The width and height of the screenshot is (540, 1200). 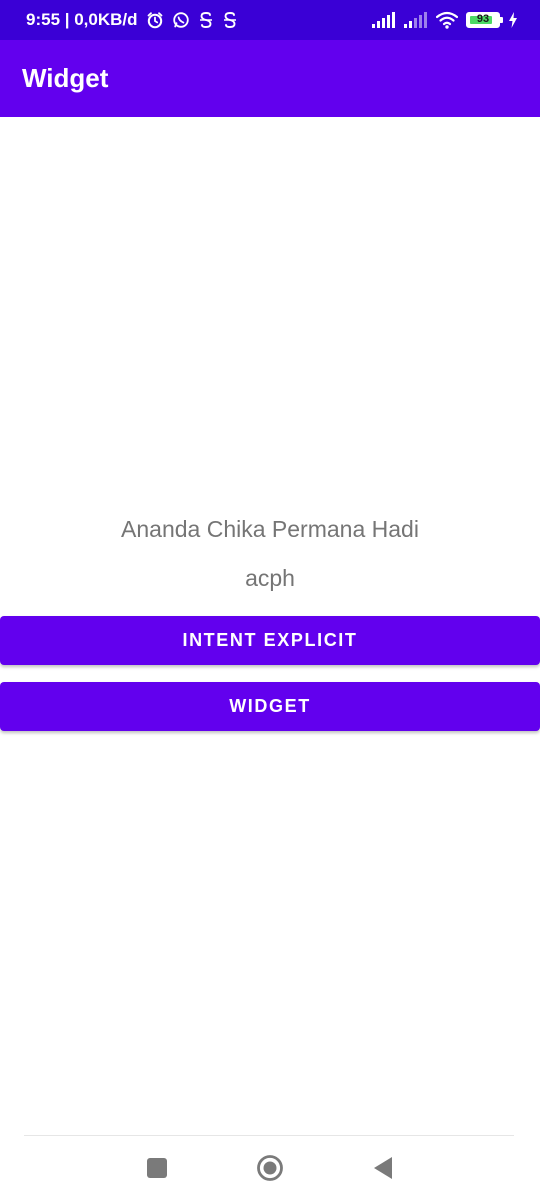 I want to click on back-button, so click(x=383, y=1168).